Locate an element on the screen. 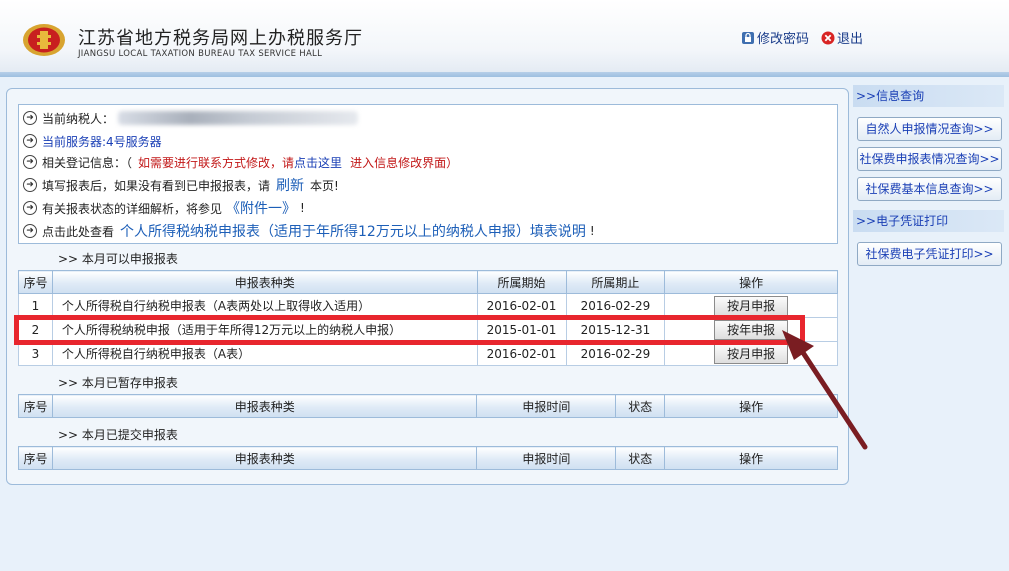 The height and width of the screenshot is (571, 1009). site-title: 江苏省地方税务局网上办税服务厅 is located at coordinates (220, 38).